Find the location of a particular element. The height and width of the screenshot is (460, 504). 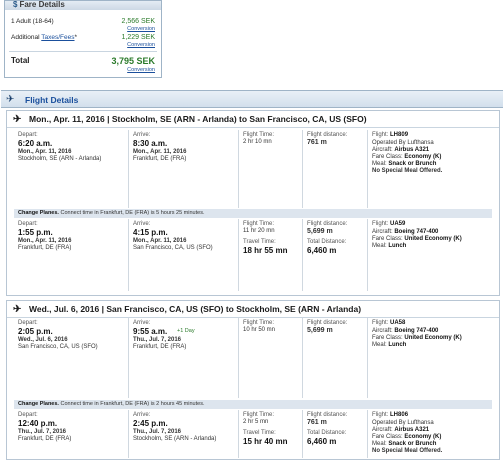

taxes-asterisk: * is located at coordinates (76, 37).